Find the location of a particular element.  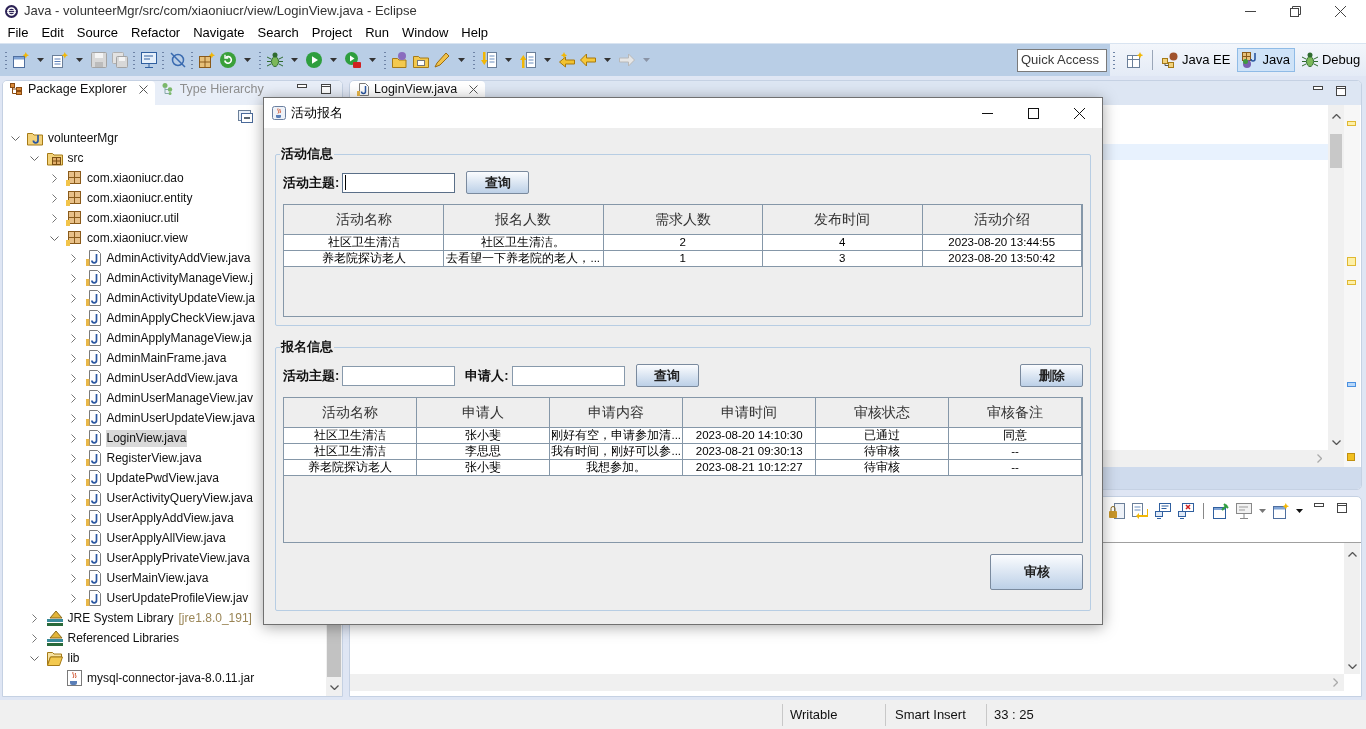

menu-item: File is located at coordinates (18, 32).